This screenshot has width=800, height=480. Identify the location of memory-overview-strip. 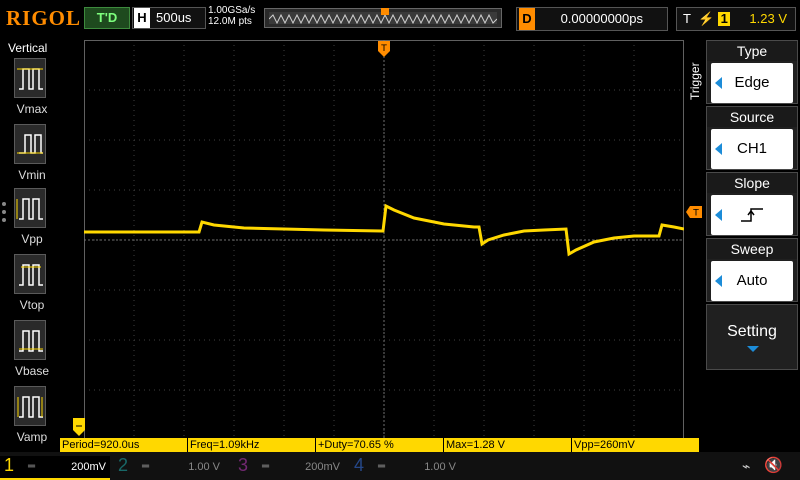
(383, 18).